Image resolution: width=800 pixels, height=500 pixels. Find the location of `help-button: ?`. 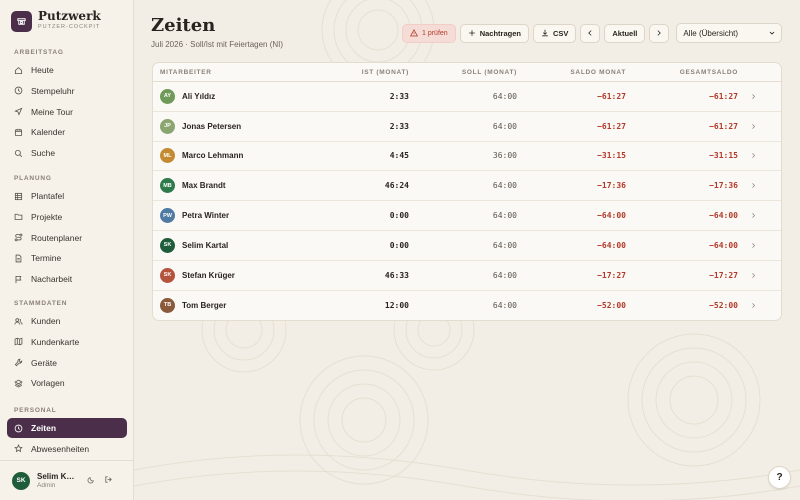

help-button: ? is located at coordinates (779, 477).